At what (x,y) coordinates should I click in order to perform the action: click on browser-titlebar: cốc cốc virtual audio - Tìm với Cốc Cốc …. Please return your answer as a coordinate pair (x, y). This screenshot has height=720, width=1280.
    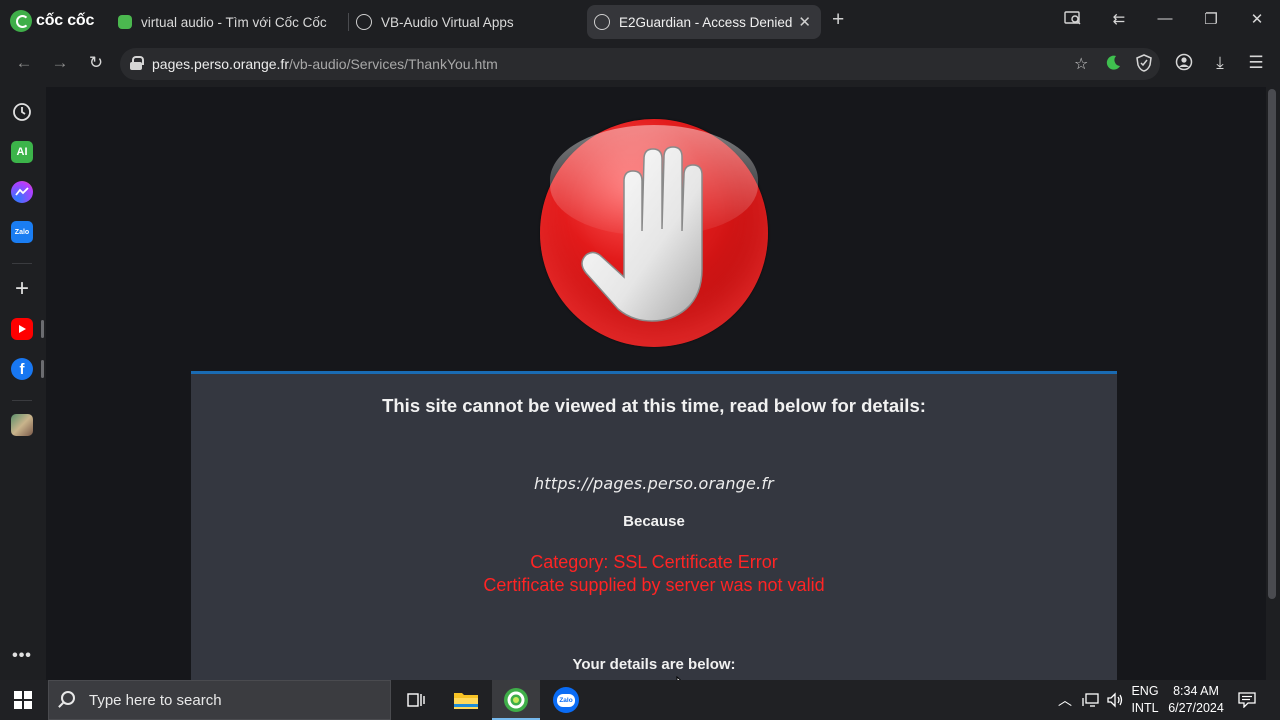
    Looking at the image, I should click on (640, 21).